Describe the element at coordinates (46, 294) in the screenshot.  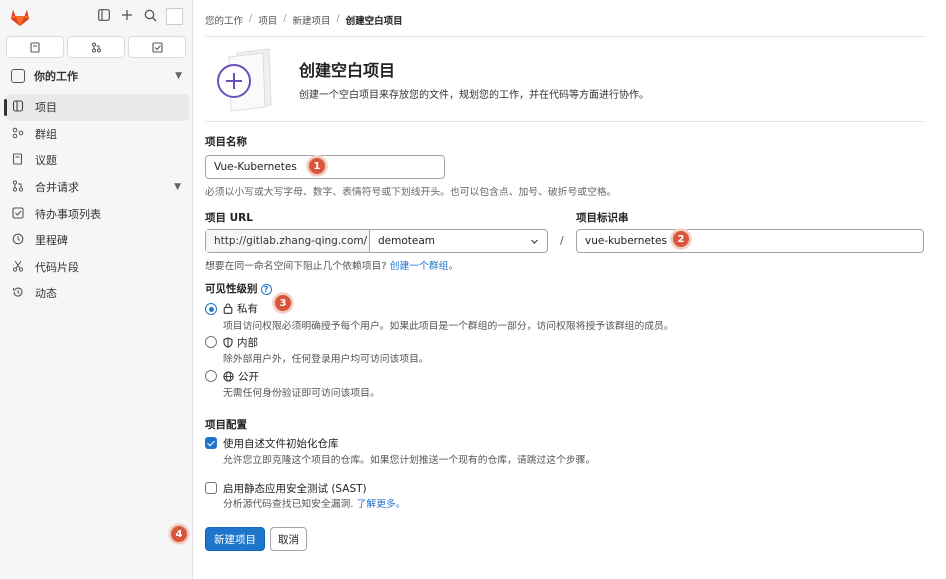
I see `sidebar-item-label: 动态` at that location.